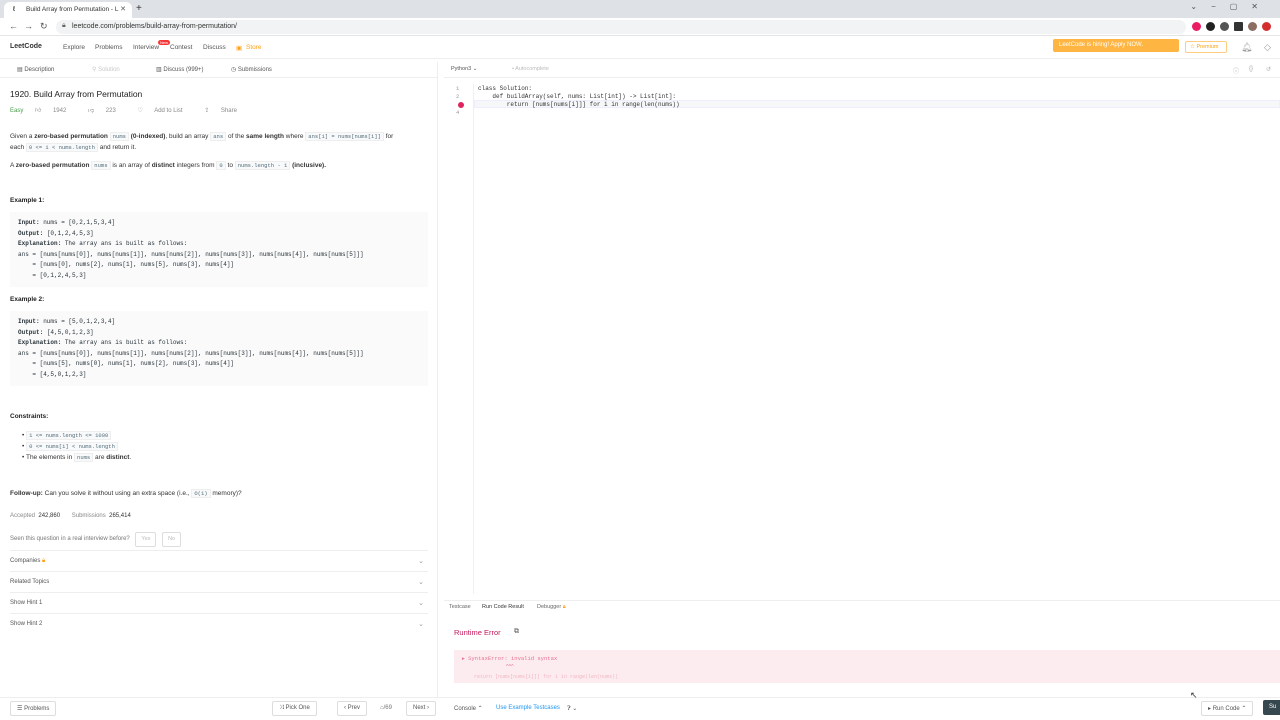  Describe the element at coordinates (172, 539) in the screenshot. I see `no-button: No` at that location.